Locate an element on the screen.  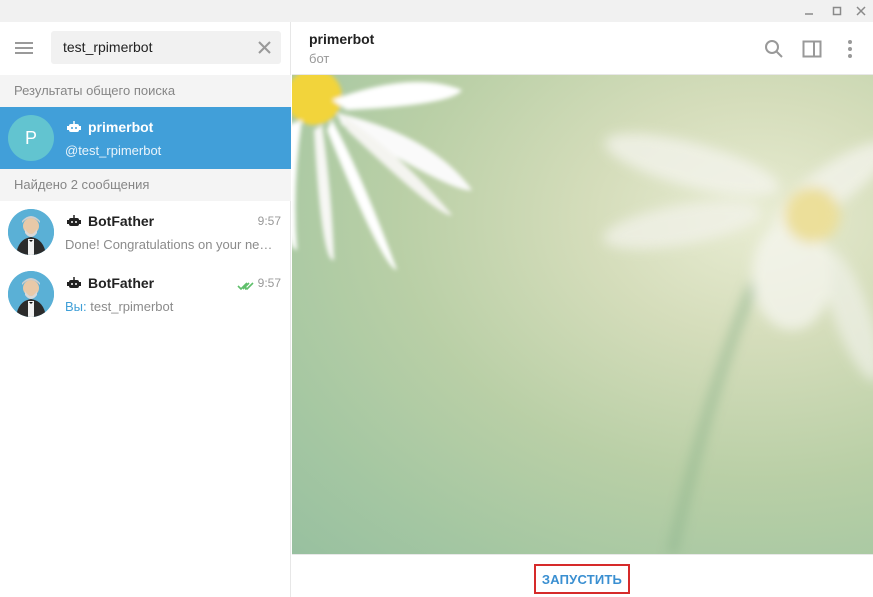
message-preview-text: test_rpimerbot is located at coordinates (132, 306).